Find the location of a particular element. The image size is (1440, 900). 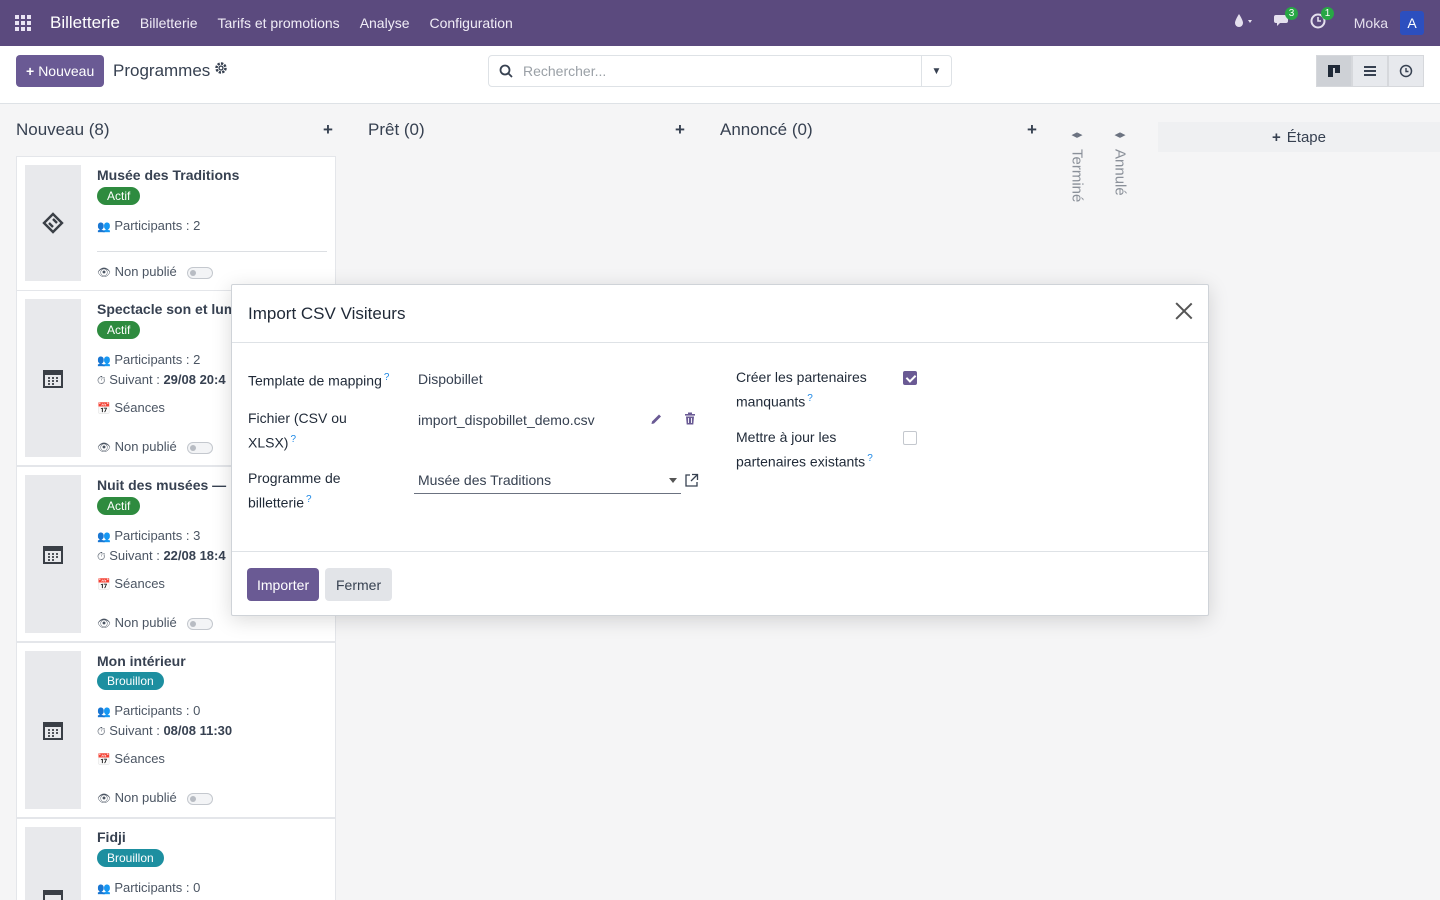

external-link-icon is located at coordinates (691, 482).